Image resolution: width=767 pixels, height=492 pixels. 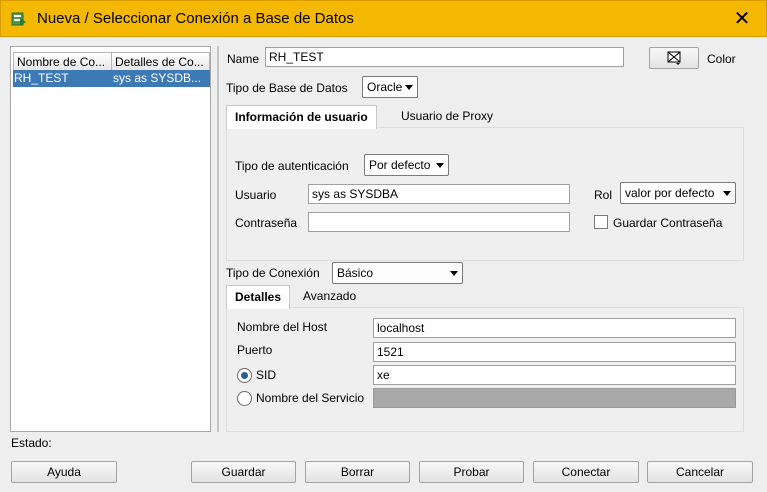 I want to click on user-input: sys as SYSDBA, so click(x=439, y=194).